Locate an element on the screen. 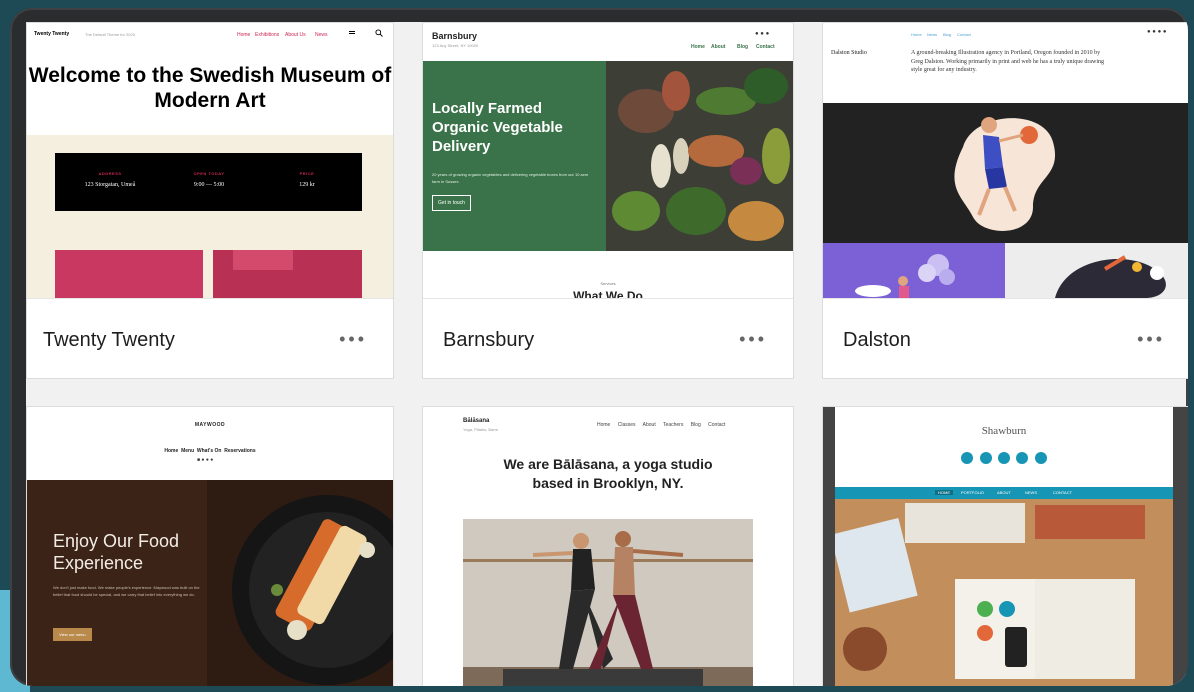 This screenshot has height=692, width=1194. info-column: PRICE 129 kr is located at coordinates (307, 179).